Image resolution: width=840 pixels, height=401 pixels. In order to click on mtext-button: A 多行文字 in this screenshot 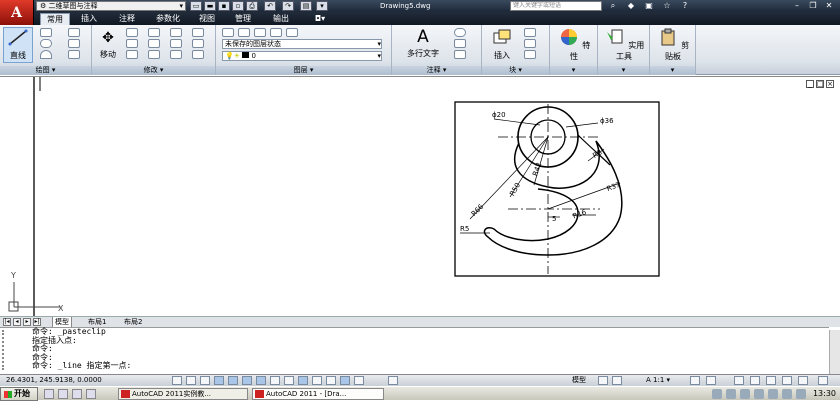, I will do `click(423, 43)`.